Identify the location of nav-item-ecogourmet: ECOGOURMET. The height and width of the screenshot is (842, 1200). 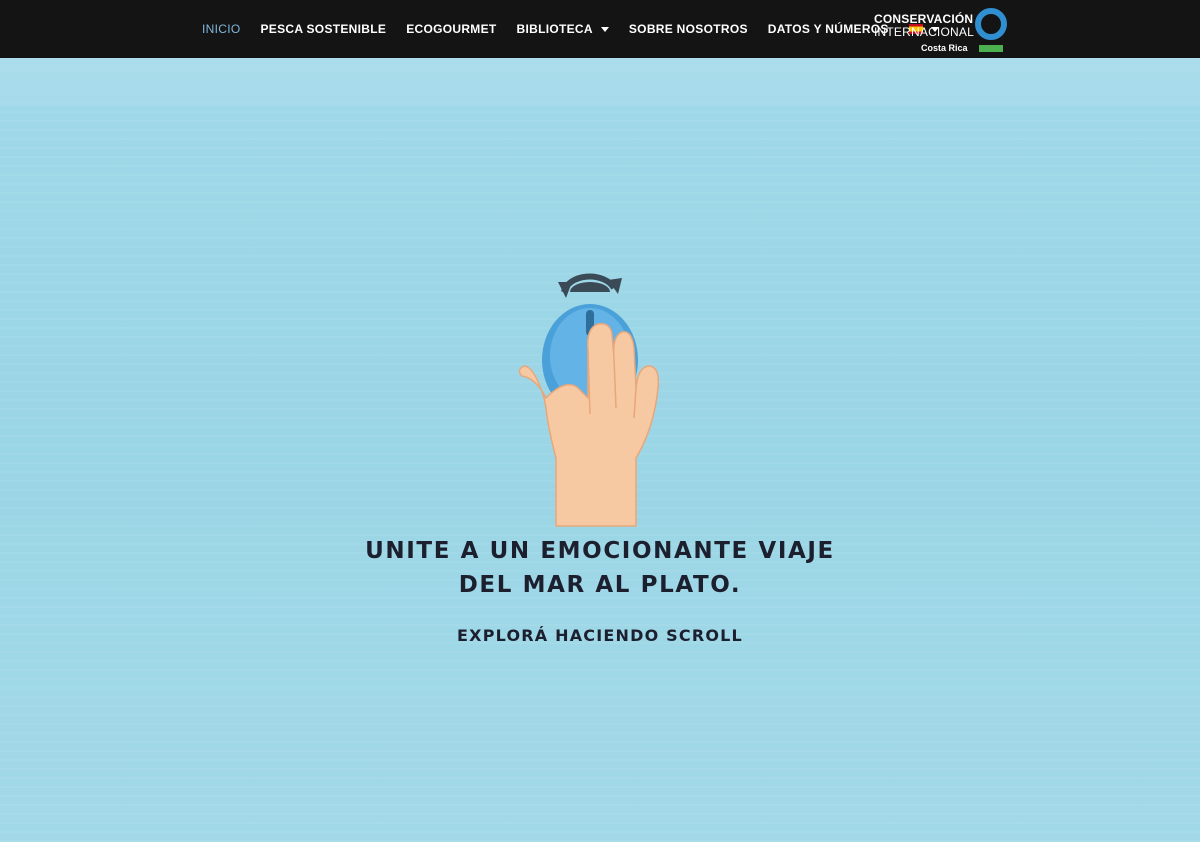
(451, 29).